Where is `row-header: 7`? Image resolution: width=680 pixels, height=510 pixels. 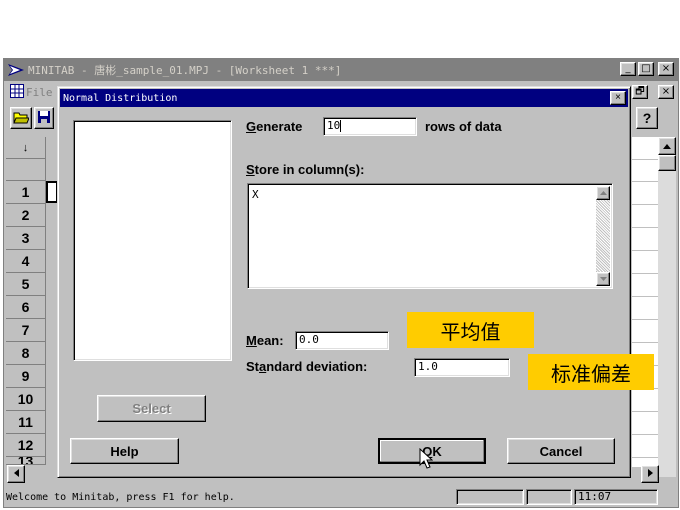 row-header: 7 is located at coordinates (26, 330).